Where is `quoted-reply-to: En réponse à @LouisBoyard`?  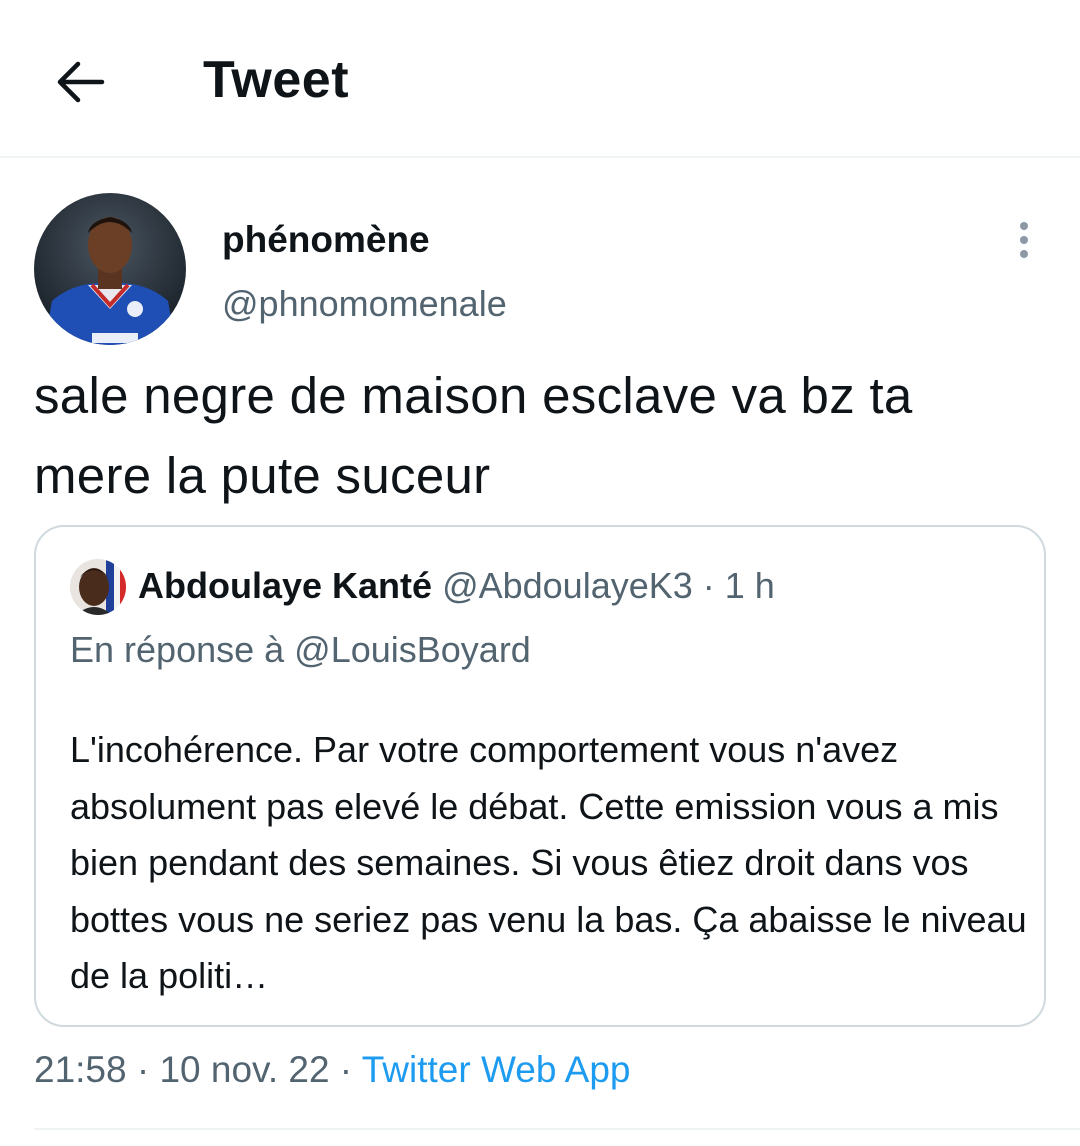
quoted-reply-to: En réponse à @LouisBoyard is located at coordinates (300, 649).